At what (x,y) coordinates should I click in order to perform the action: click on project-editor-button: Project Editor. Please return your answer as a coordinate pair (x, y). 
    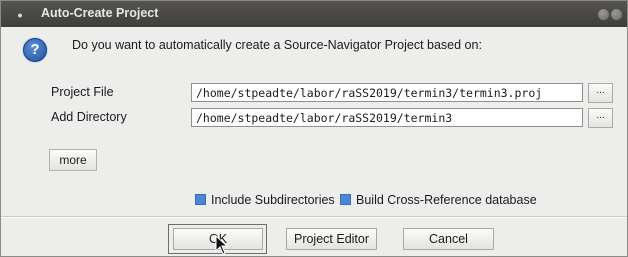
    Looking at the image, I should click on (331, 239).